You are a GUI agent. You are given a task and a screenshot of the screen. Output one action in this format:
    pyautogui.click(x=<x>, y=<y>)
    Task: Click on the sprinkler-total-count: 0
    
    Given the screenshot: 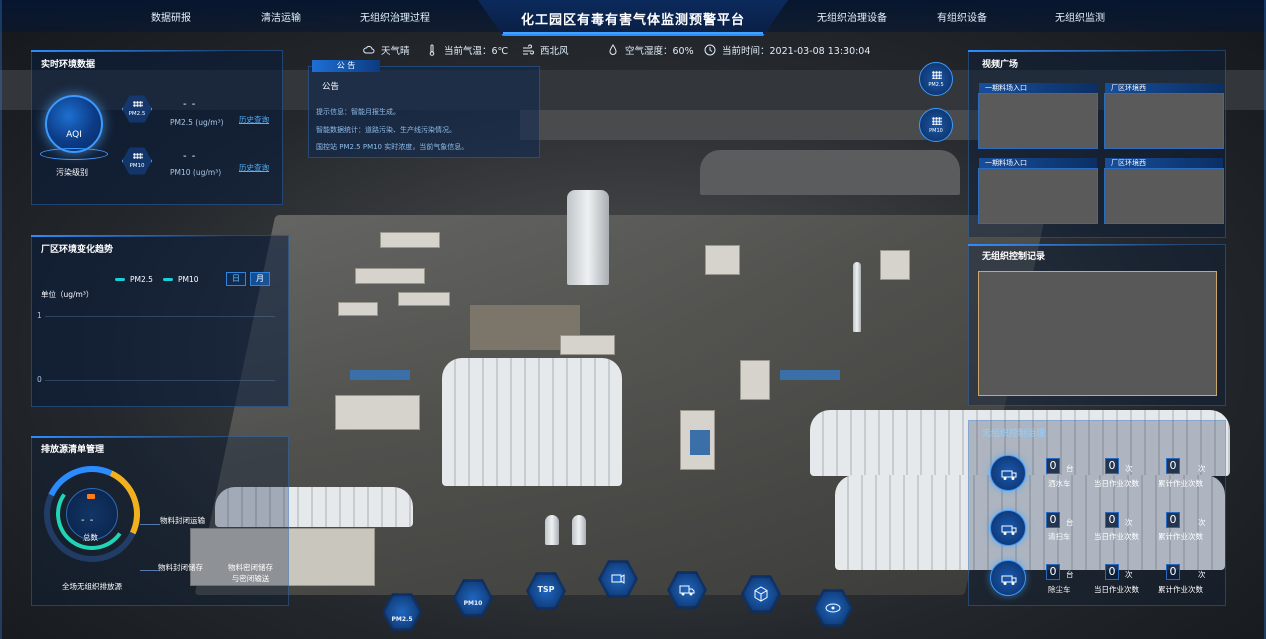 What is the action you would take?
    pyautogui.click(x=1173, y=466)
    